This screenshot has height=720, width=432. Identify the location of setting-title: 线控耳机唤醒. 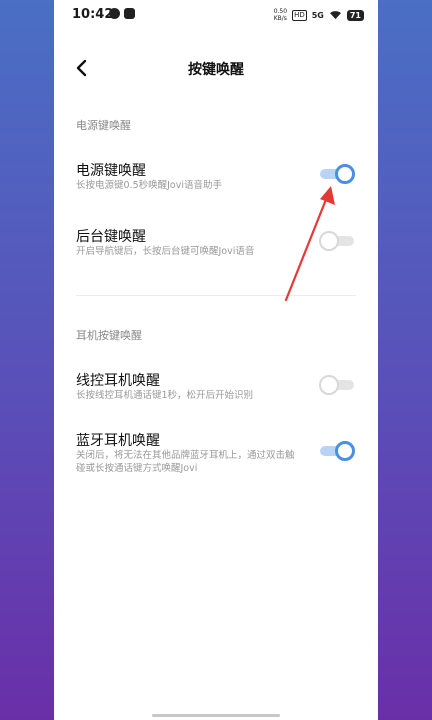
(118, 381).